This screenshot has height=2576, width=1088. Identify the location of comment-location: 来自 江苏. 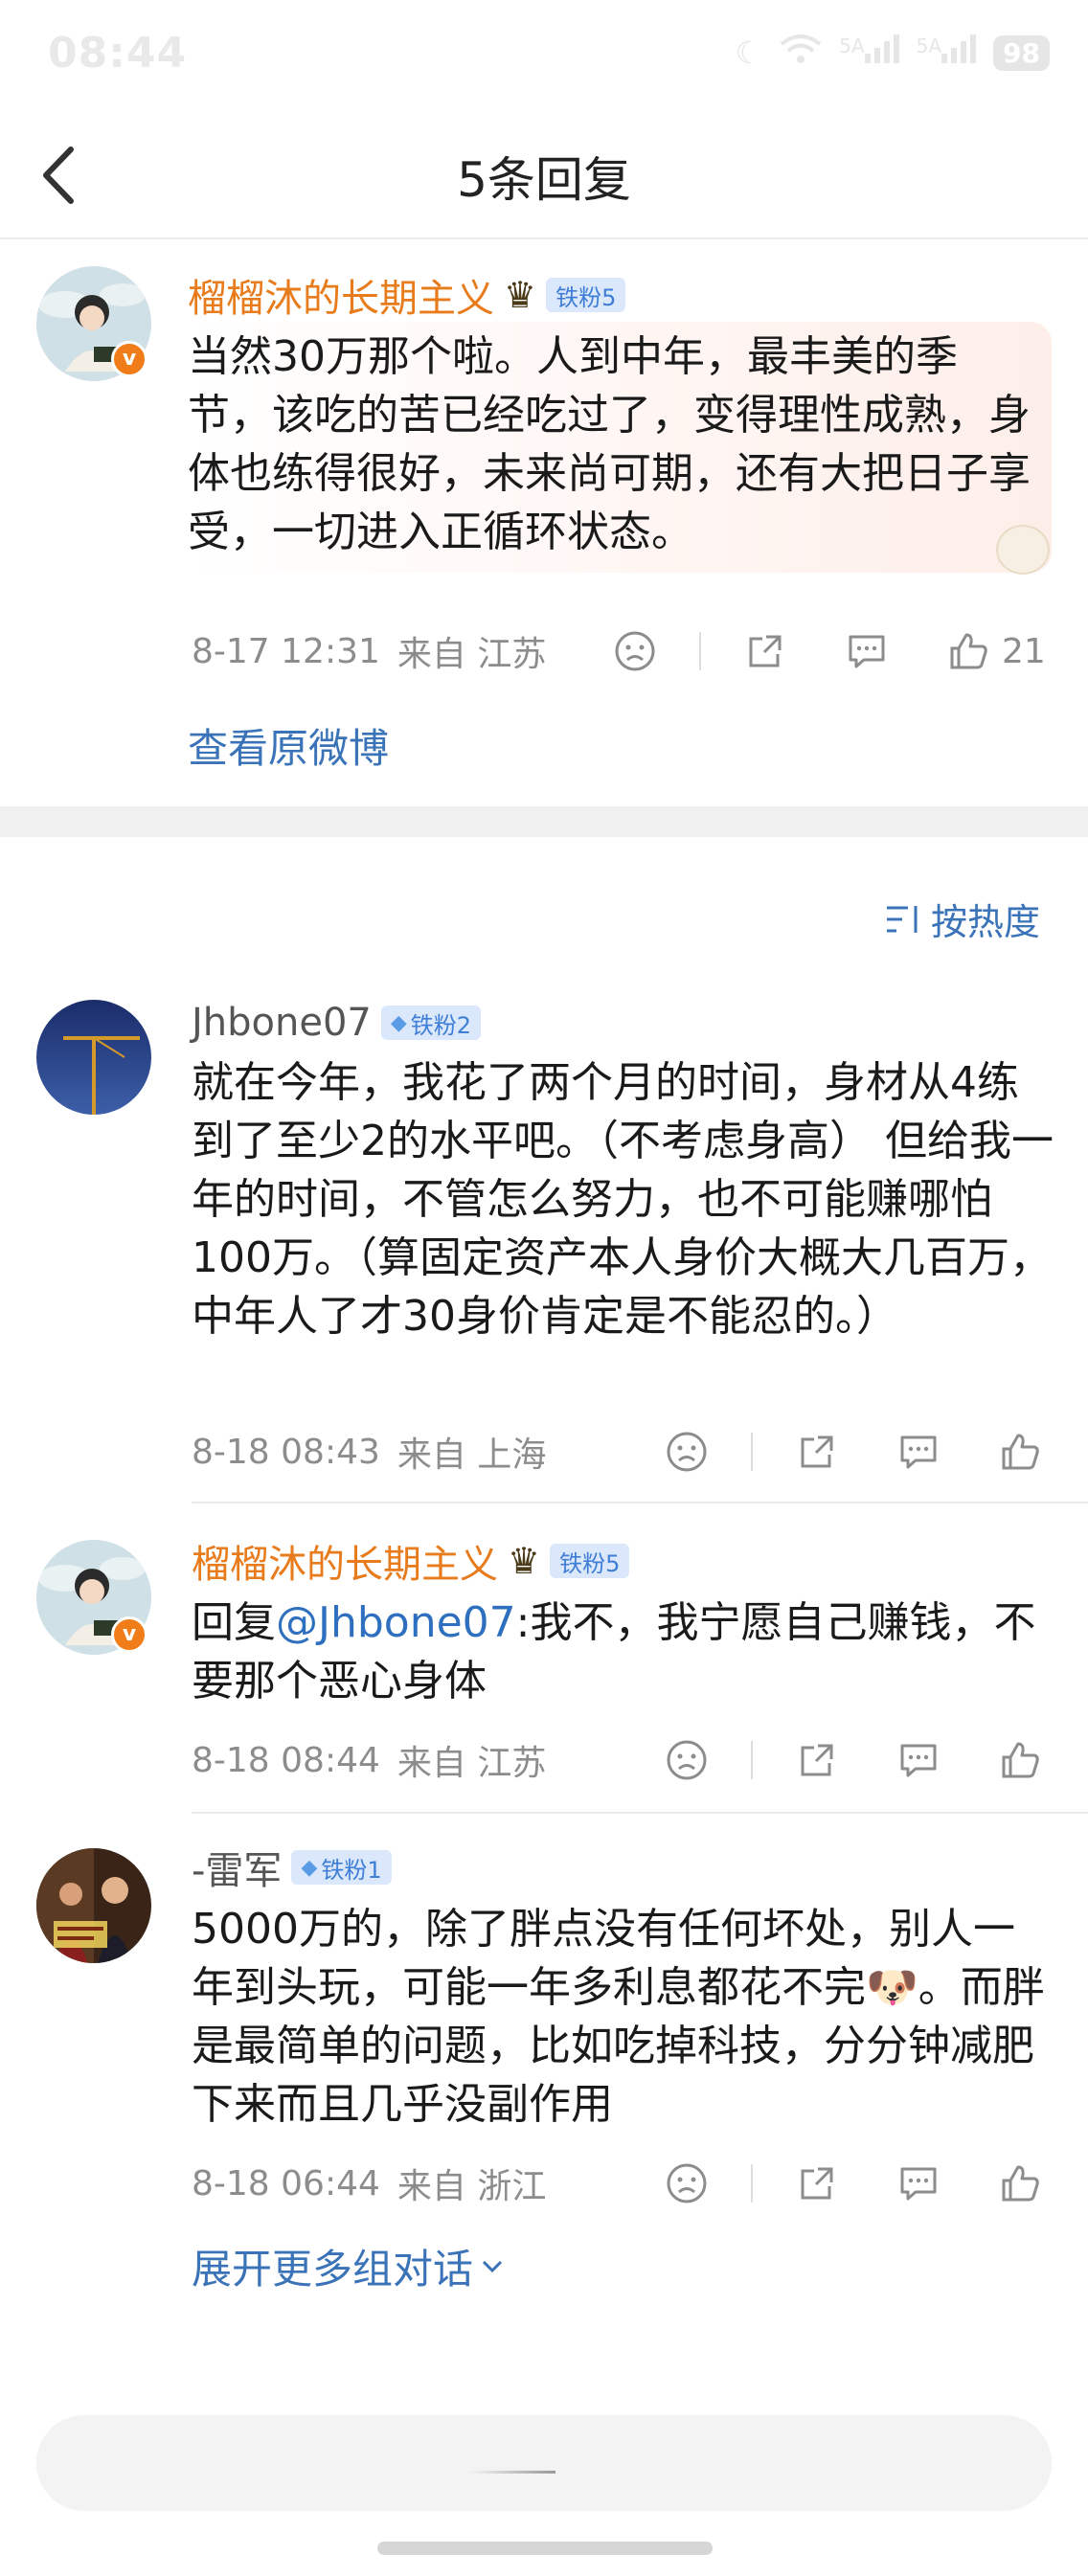
(472, 654).